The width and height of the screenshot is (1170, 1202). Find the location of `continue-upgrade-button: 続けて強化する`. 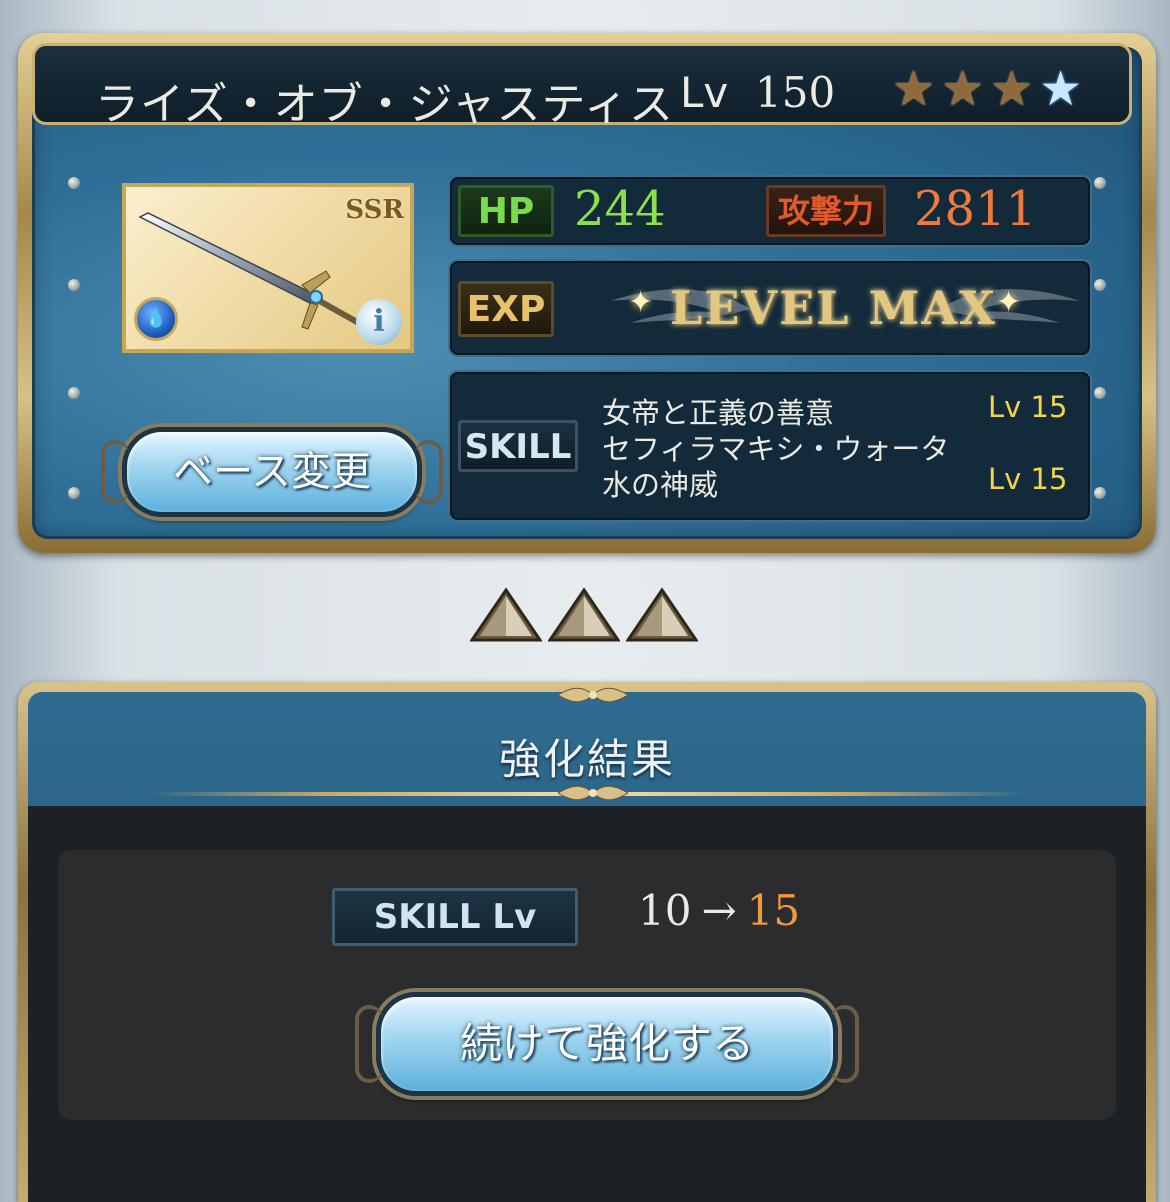

continue-upgrade-button: 続けて強化する is located at coordinates (607, 1044).